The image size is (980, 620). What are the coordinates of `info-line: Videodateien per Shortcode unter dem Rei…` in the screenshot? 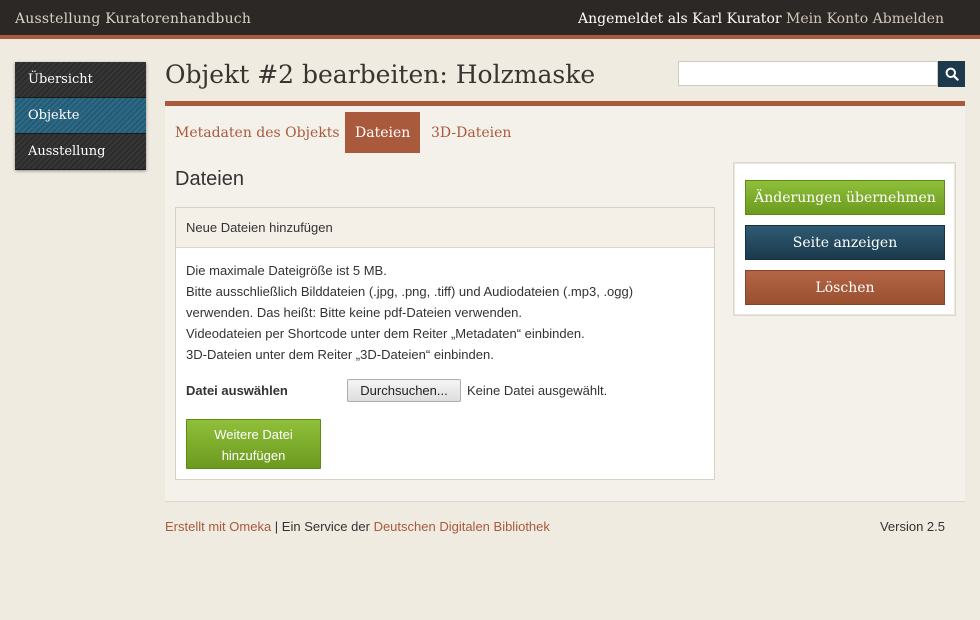 It's located at (385, 333).